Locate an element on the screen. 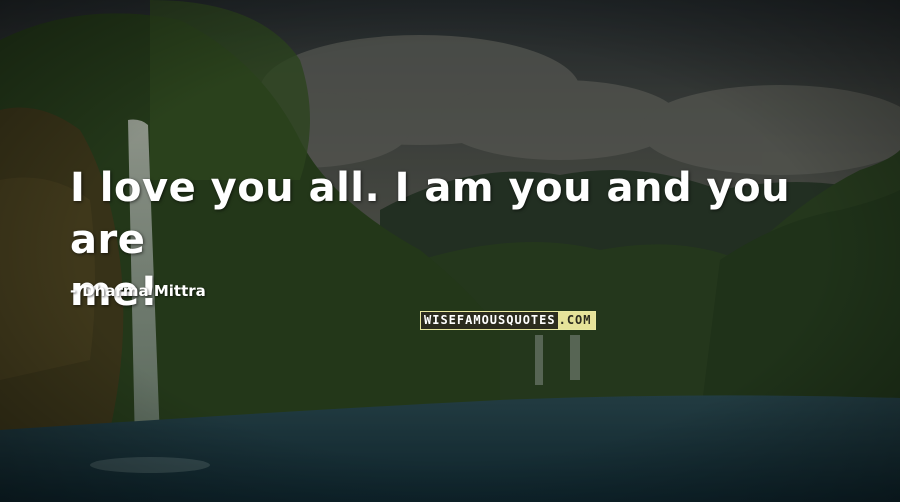 This screenshot has width=900, height=502. author-name: Dharma Mittra is located at coordinates (144, 291).